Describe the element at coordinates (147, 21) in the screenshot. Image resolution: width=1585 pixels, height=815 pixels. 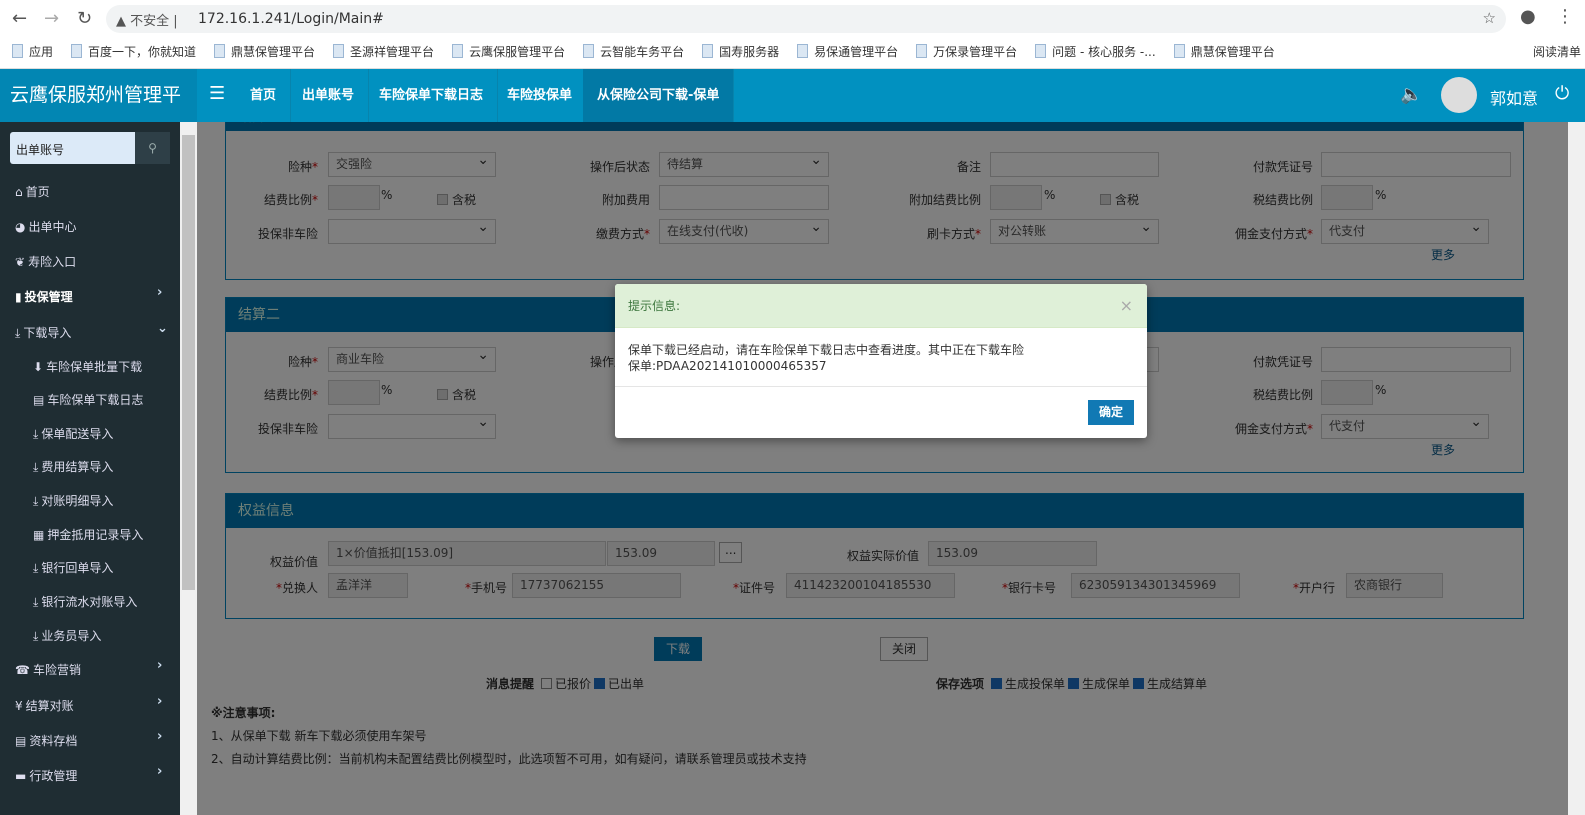
I see `insecure-label: ▲ 不安全 |` at that location.